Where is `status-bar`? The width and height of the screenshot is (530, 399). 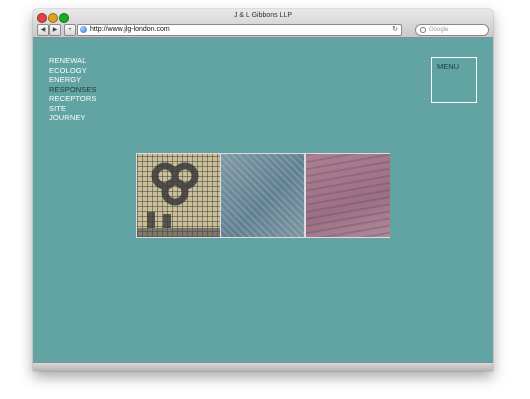 status-bar is located at coordinates (263, 366).